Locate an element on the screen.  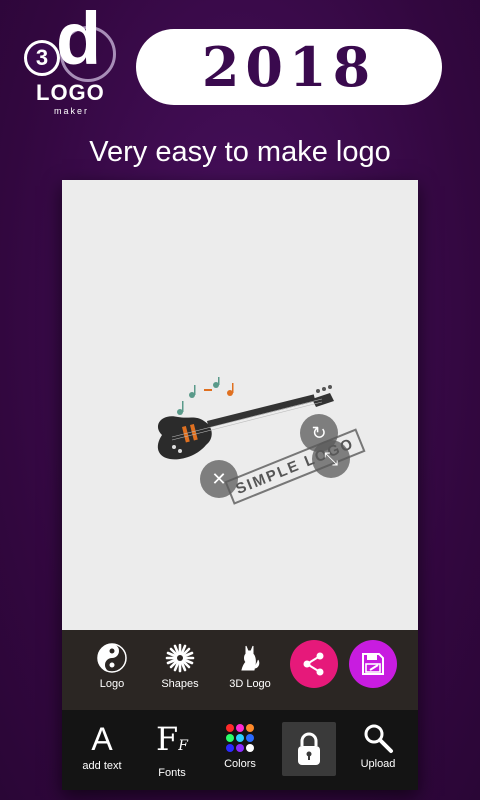
3d-logo-tool-button: 3D Logo is located at coordinates (250, 666).